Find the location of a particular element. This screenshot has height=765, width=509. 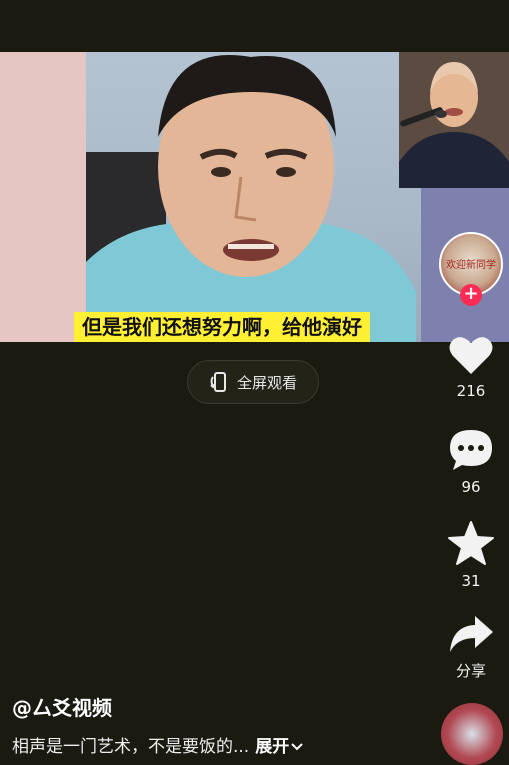

comment-count: 96 is located at coordinates (471, 487).